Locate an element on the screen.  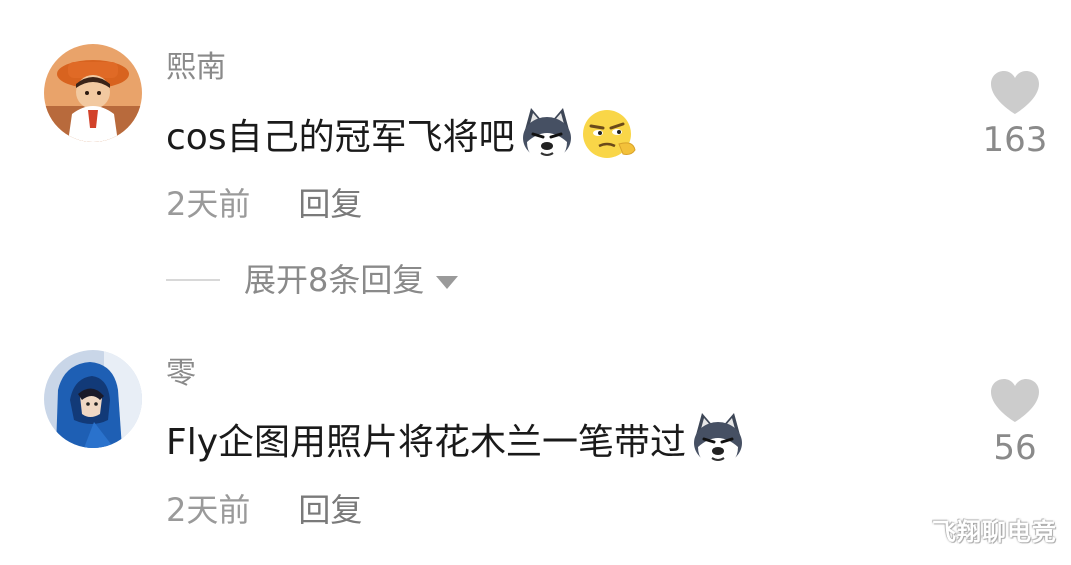
username: 零 is located at coordinates (181, 374).